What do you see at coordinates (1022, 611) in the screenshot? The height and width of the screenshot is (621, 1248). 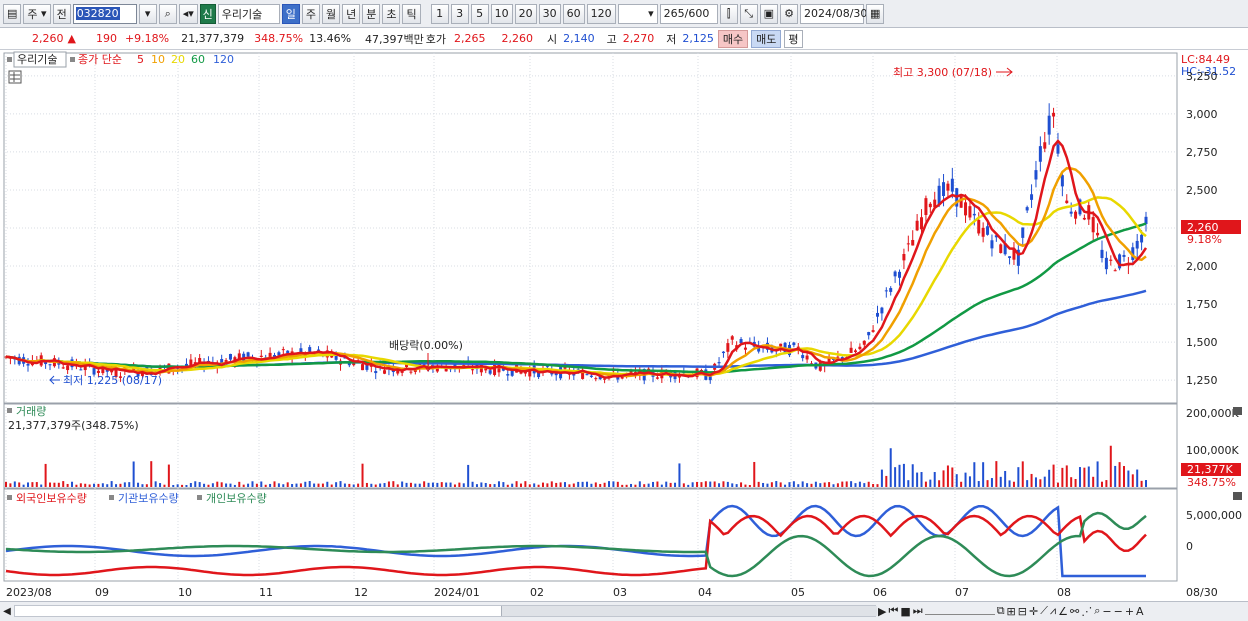 I see `split-icon: ⊟` at bounding box center [1022, 611].